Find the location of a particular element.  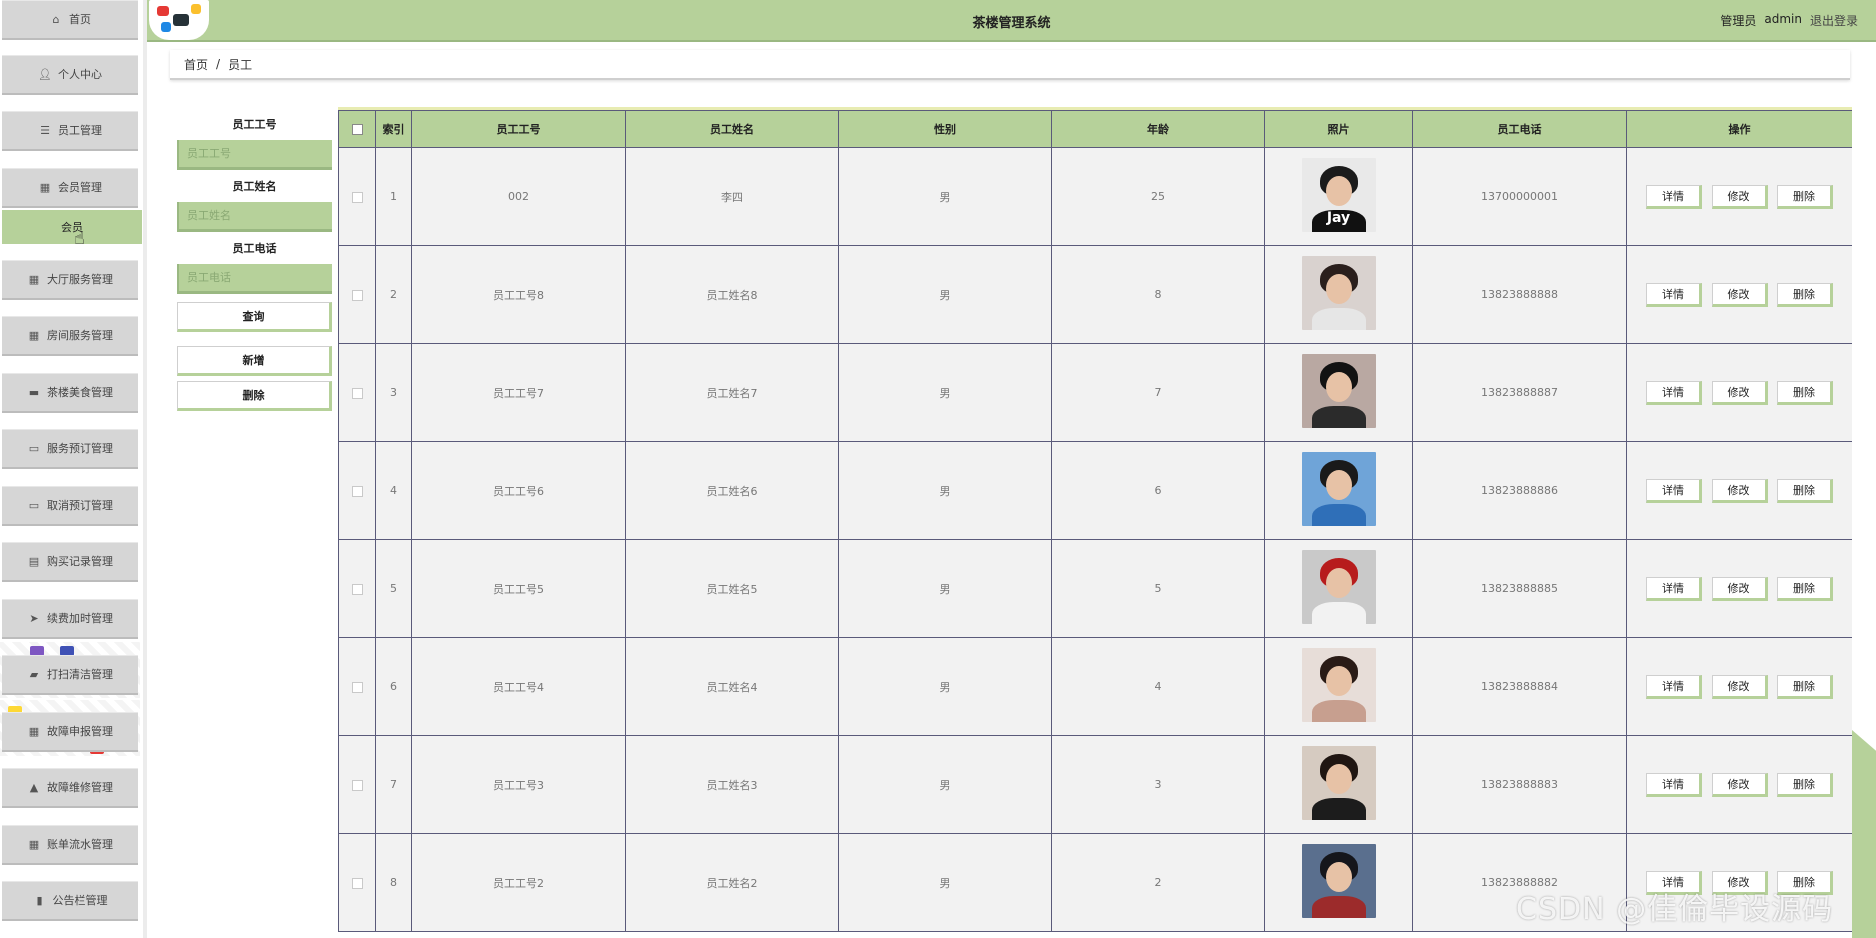

actions-cell: 详情 修改 删除 is located at coordinates (1739, 784).